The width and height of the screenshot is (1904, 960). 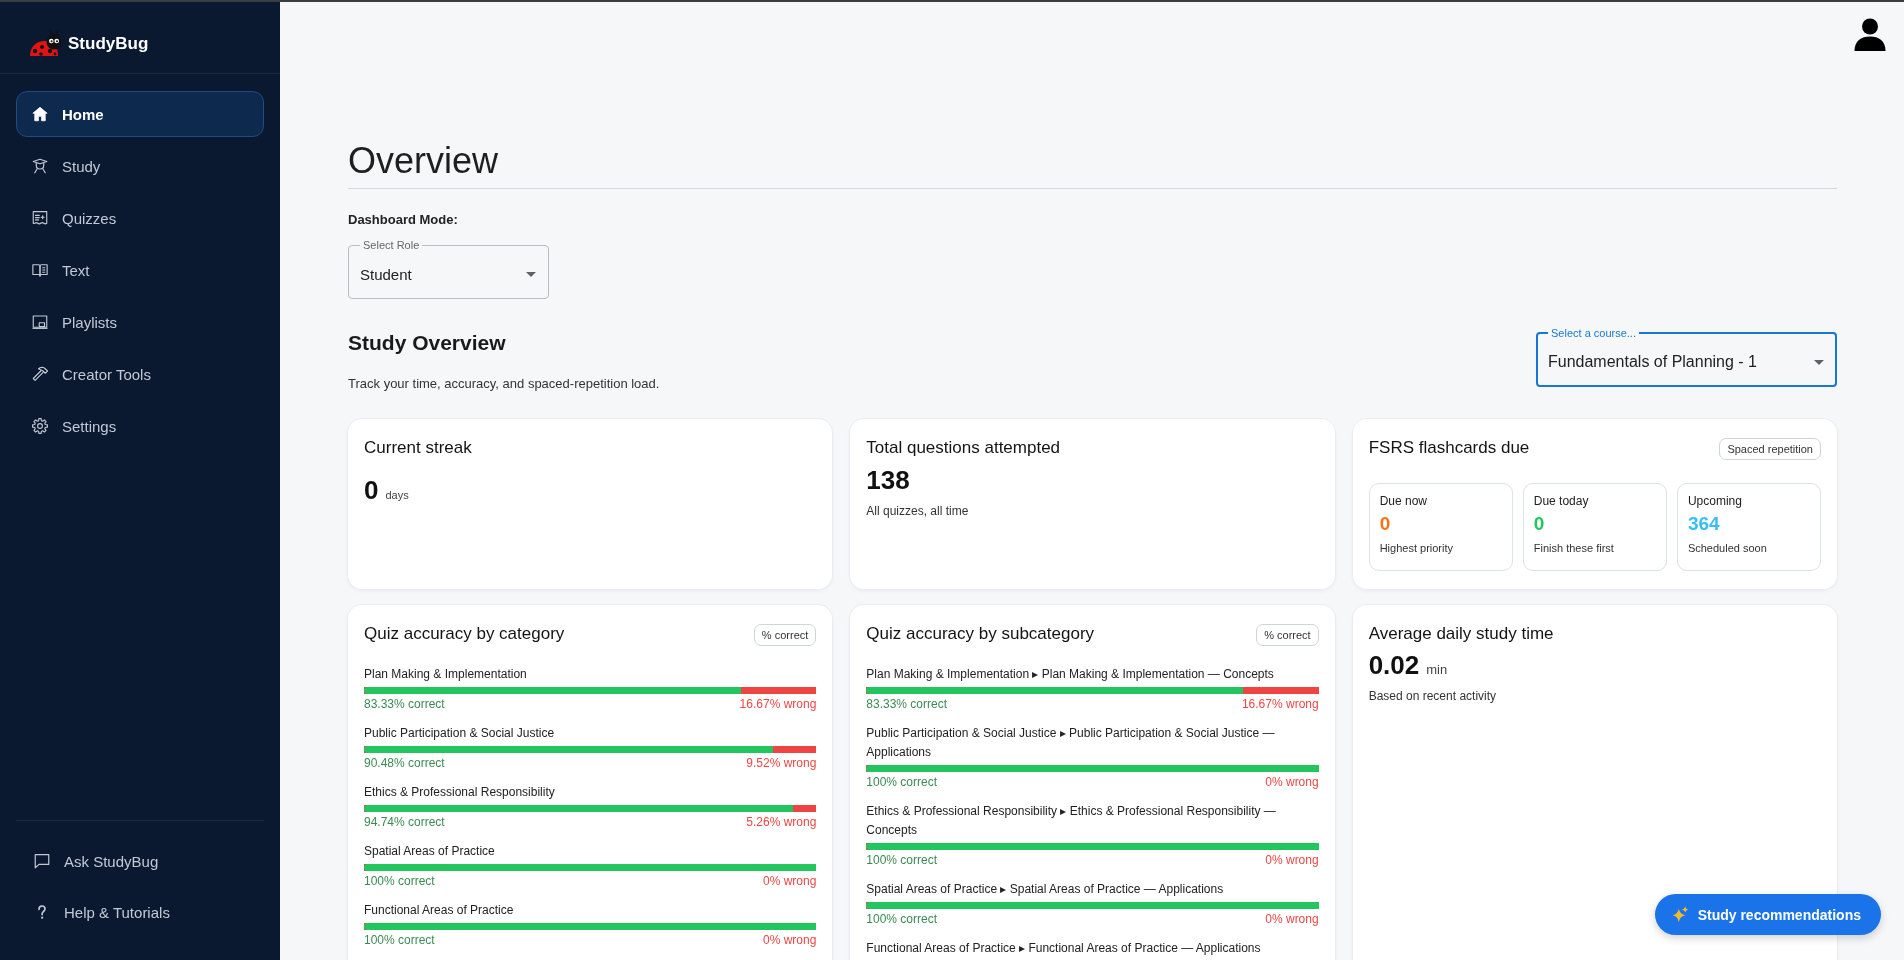 I want to click on card-title: Quiz accuracy by category, so click(x=464, y=634).